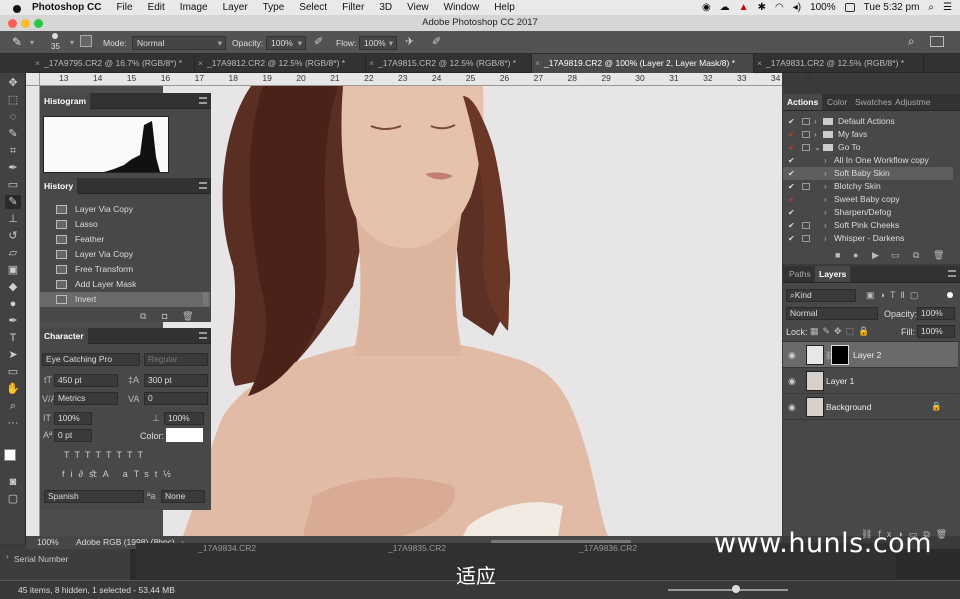  I want to click on history-item: Lasso, so click(125, 224).